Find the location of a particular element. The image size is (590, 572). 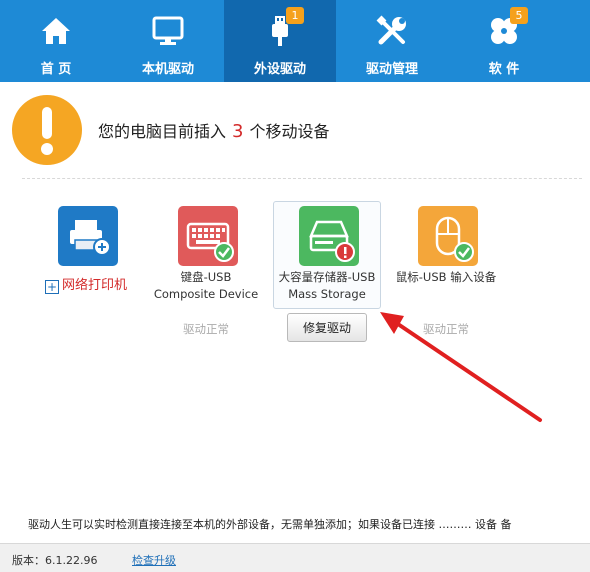

status-bar: 版本：6.1.22.96 检查升级 is located at coordinates (295, 557).